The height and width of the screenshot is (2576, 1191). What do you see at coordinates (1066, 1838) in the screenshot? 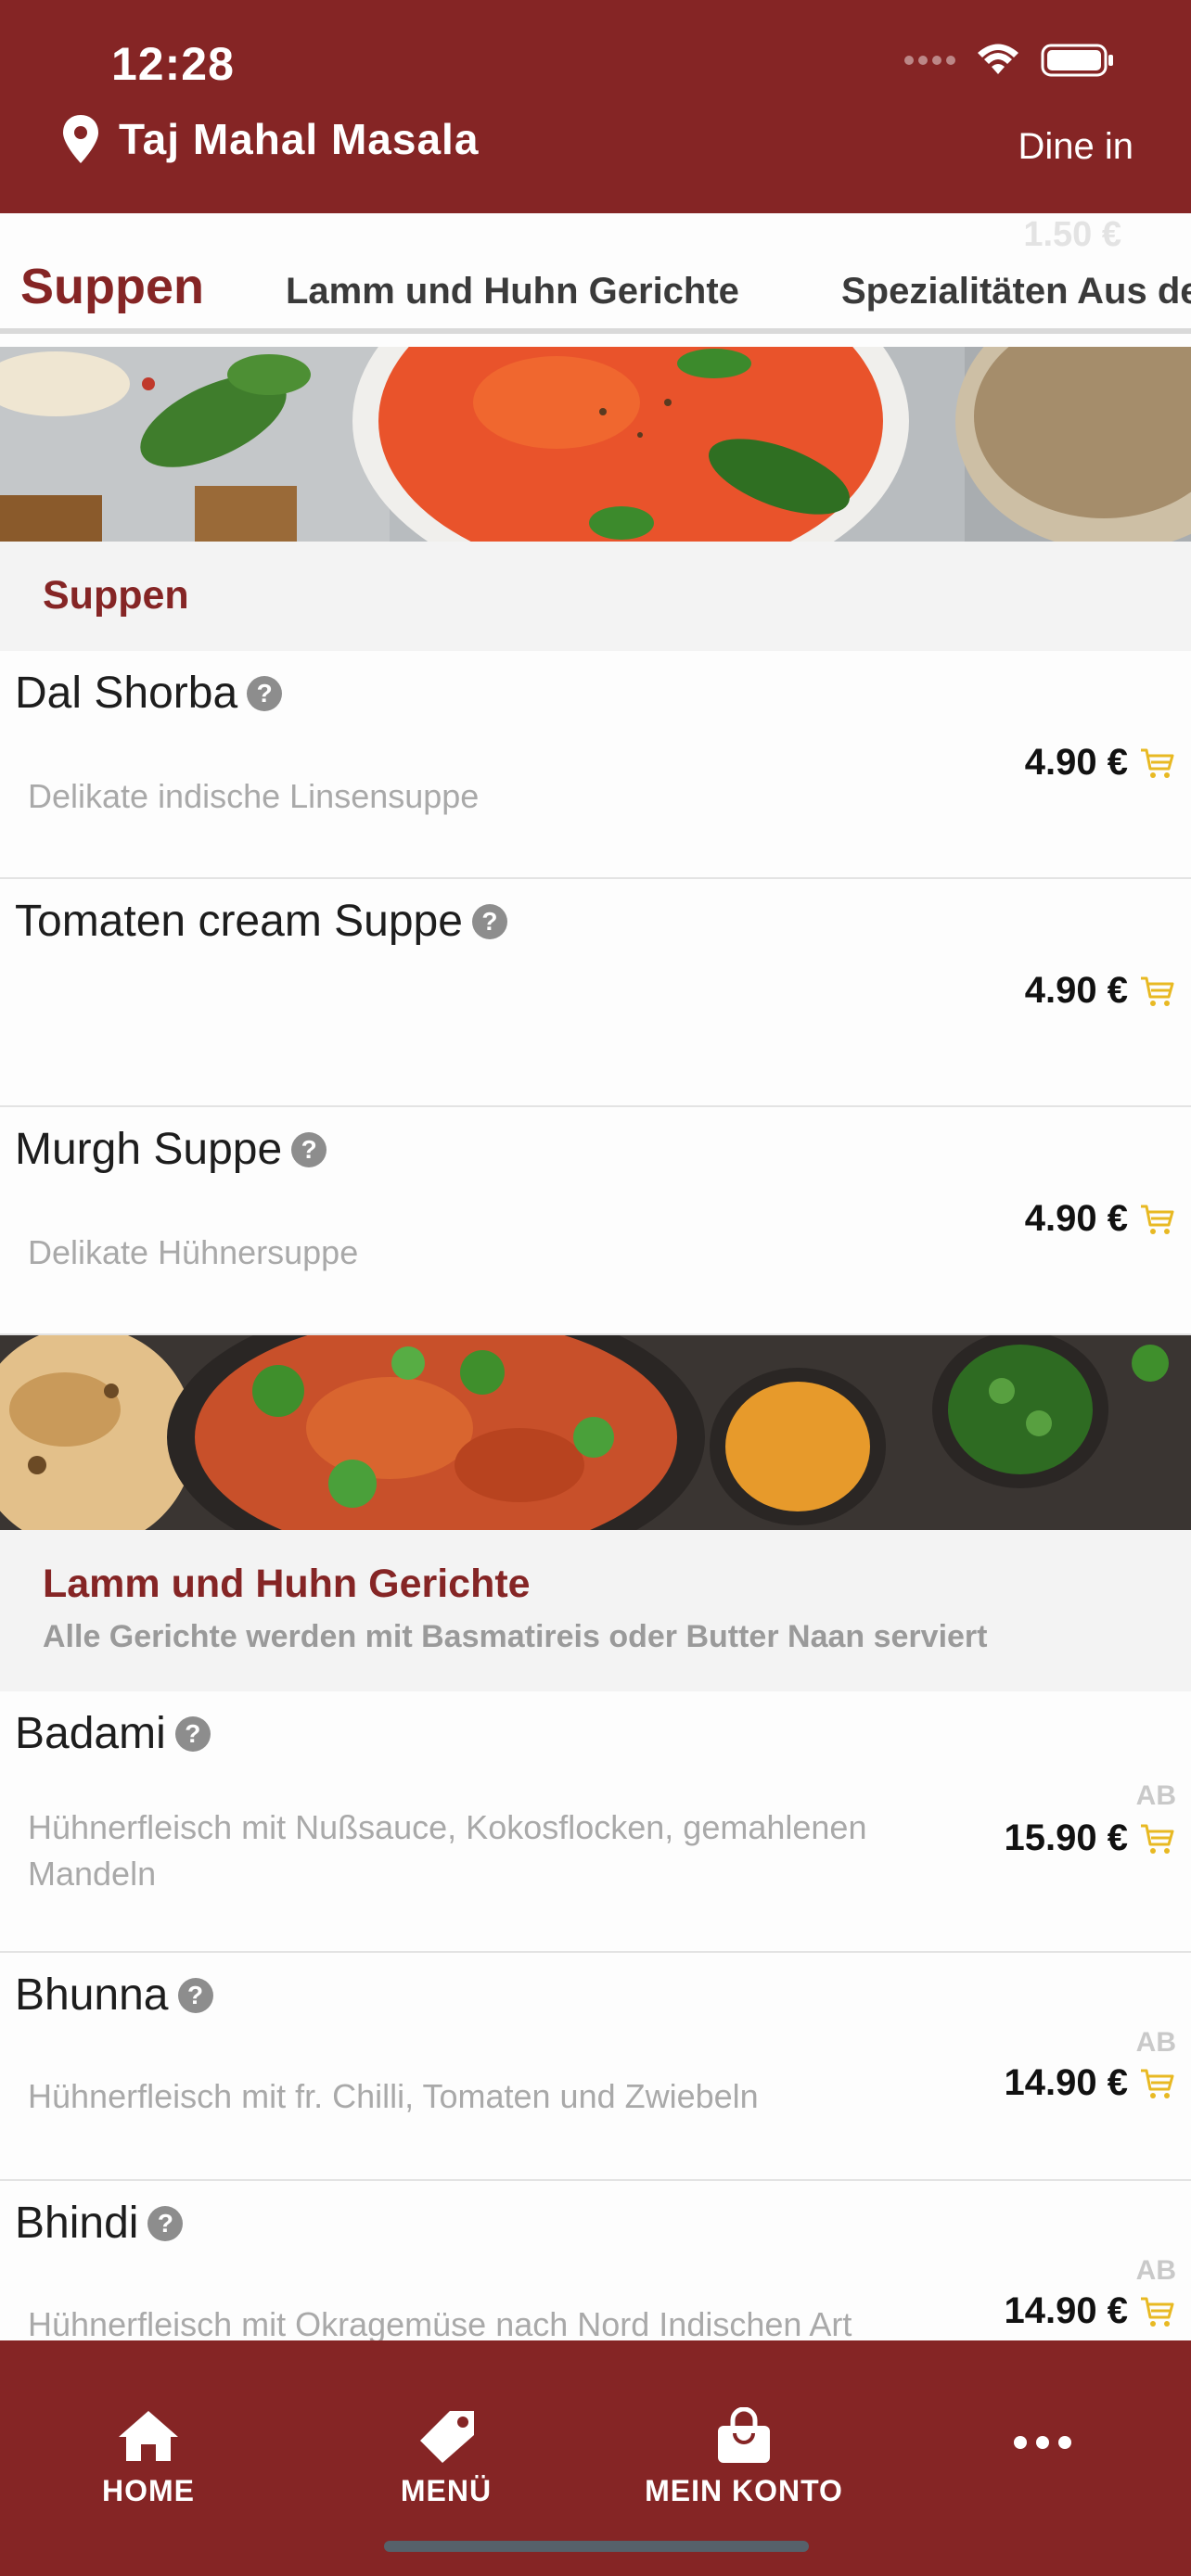
I see `item-price: 15.90 €` at bounding box center [1066, 1838].